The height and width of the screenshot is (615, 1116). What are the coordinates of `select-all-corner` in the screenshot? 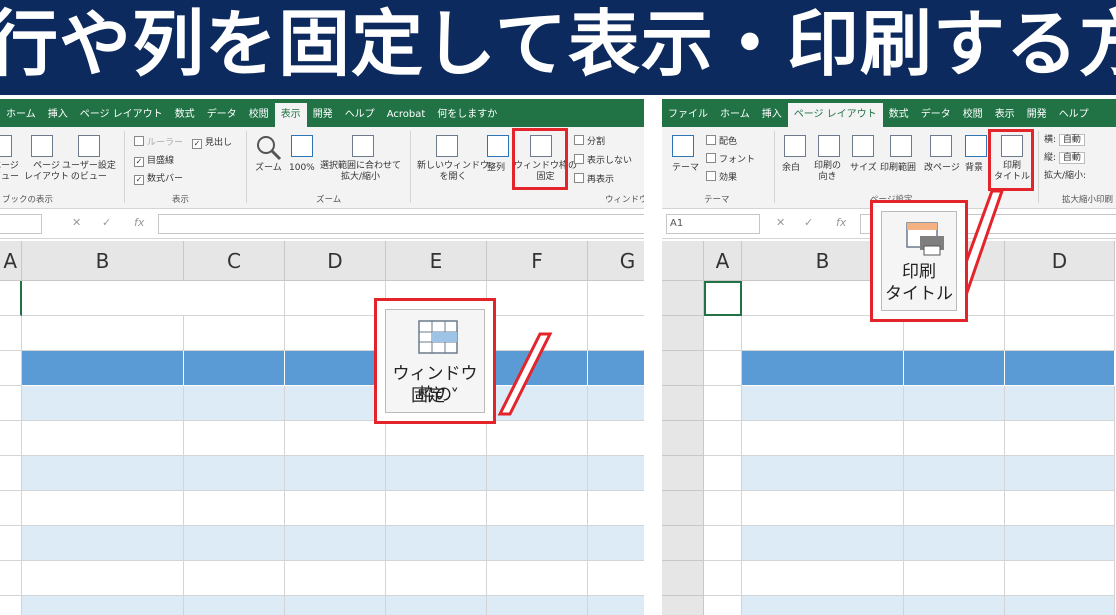 It's located at (683, 261).